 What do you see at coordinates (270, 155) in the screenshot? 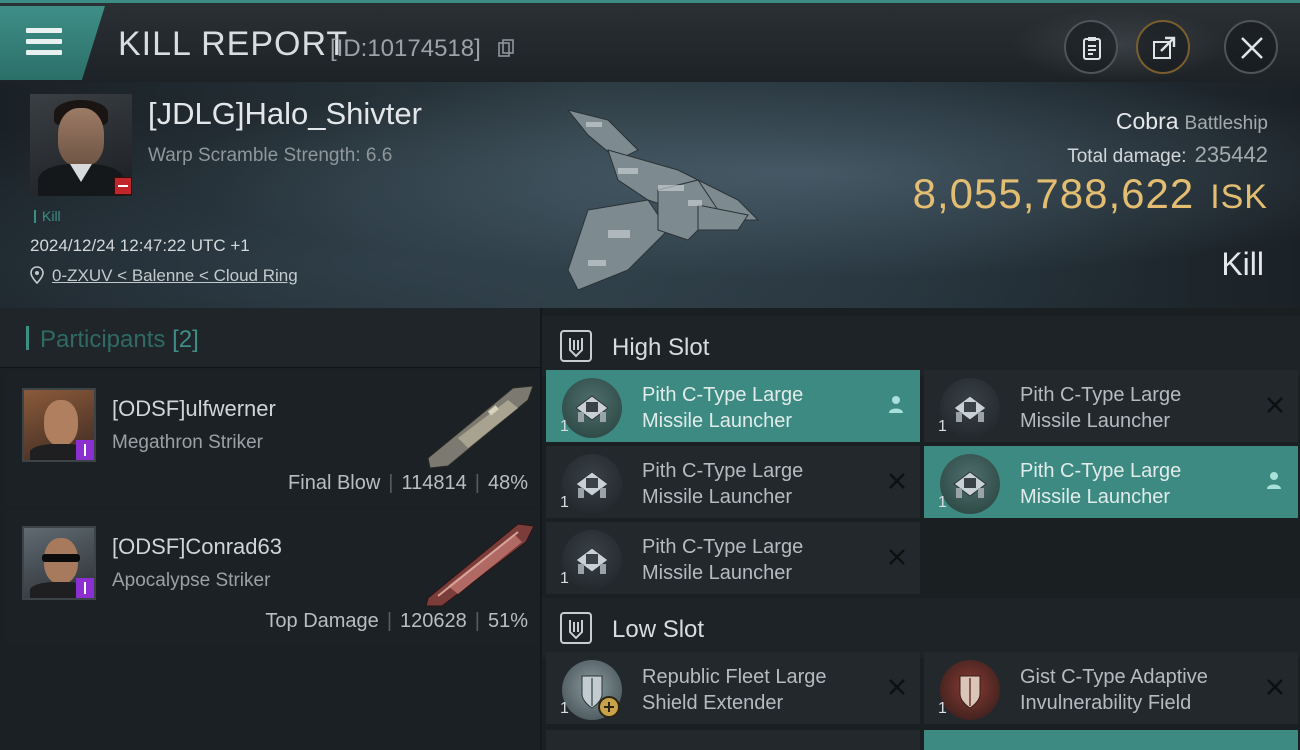
I see `warp-scramble-strength: Warp Scramble Strength: 6.6` at bounding box center [270, 155].